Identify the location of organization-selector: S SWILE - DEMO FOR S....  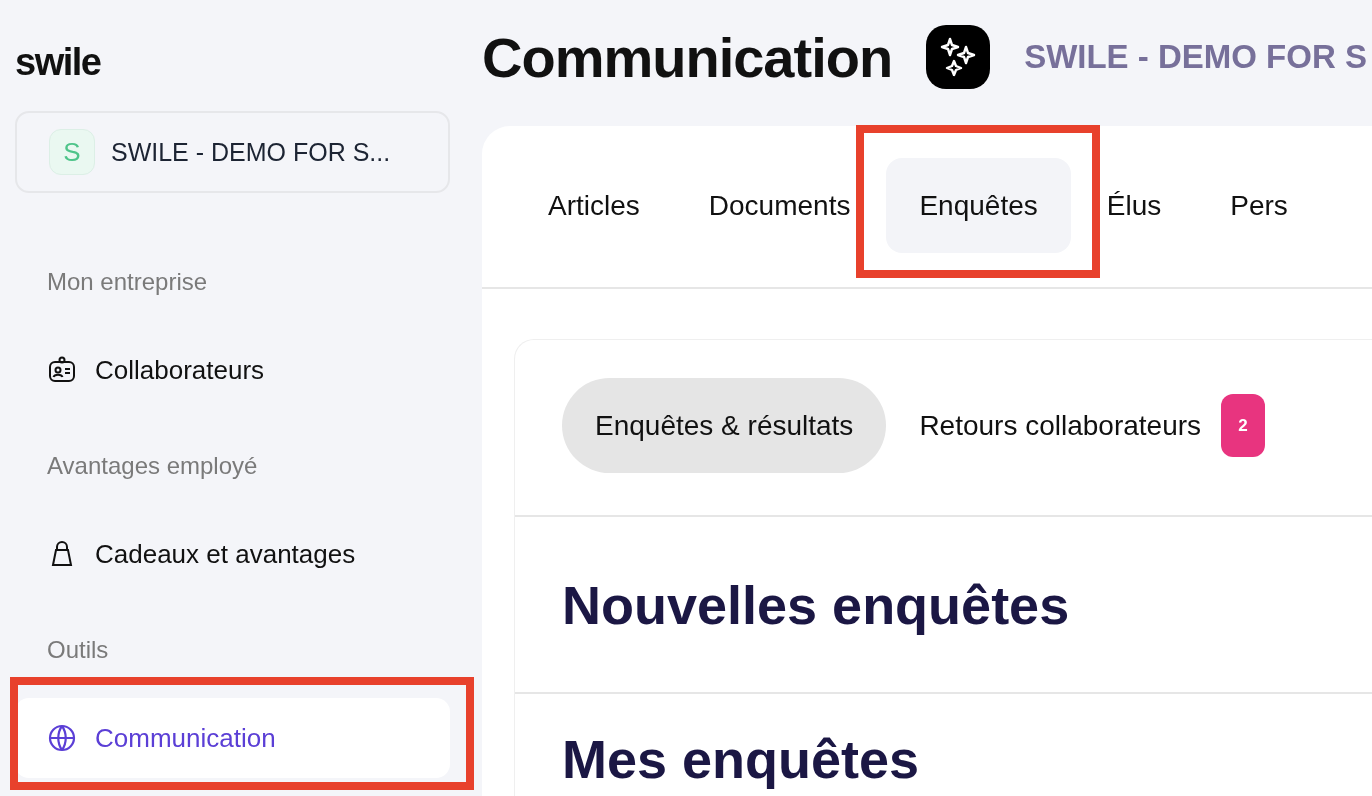
(232, 152).